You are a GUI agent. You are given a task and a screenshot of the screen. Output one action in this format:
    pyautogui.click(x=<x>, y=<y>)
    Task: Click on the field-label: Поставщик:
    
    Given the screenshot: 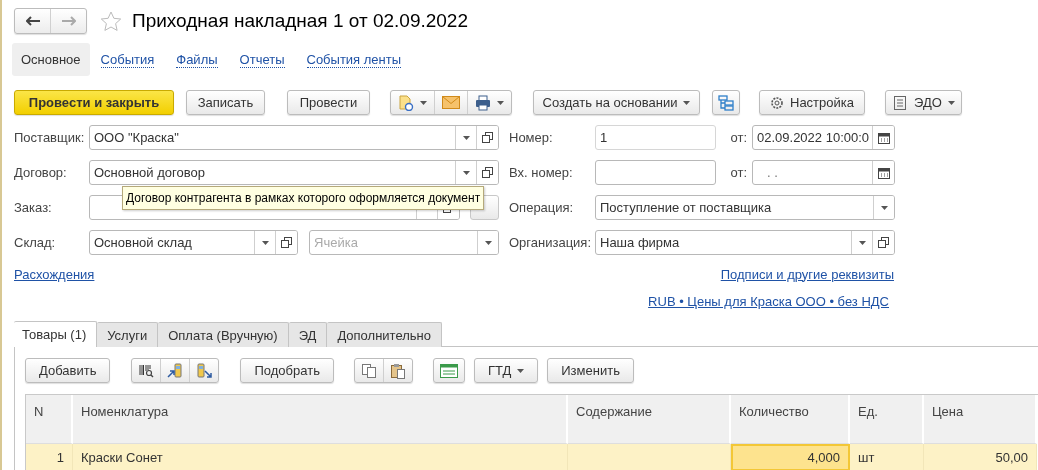 What is the action you would take?
    pyautogui.click(x=50, y=137)
    